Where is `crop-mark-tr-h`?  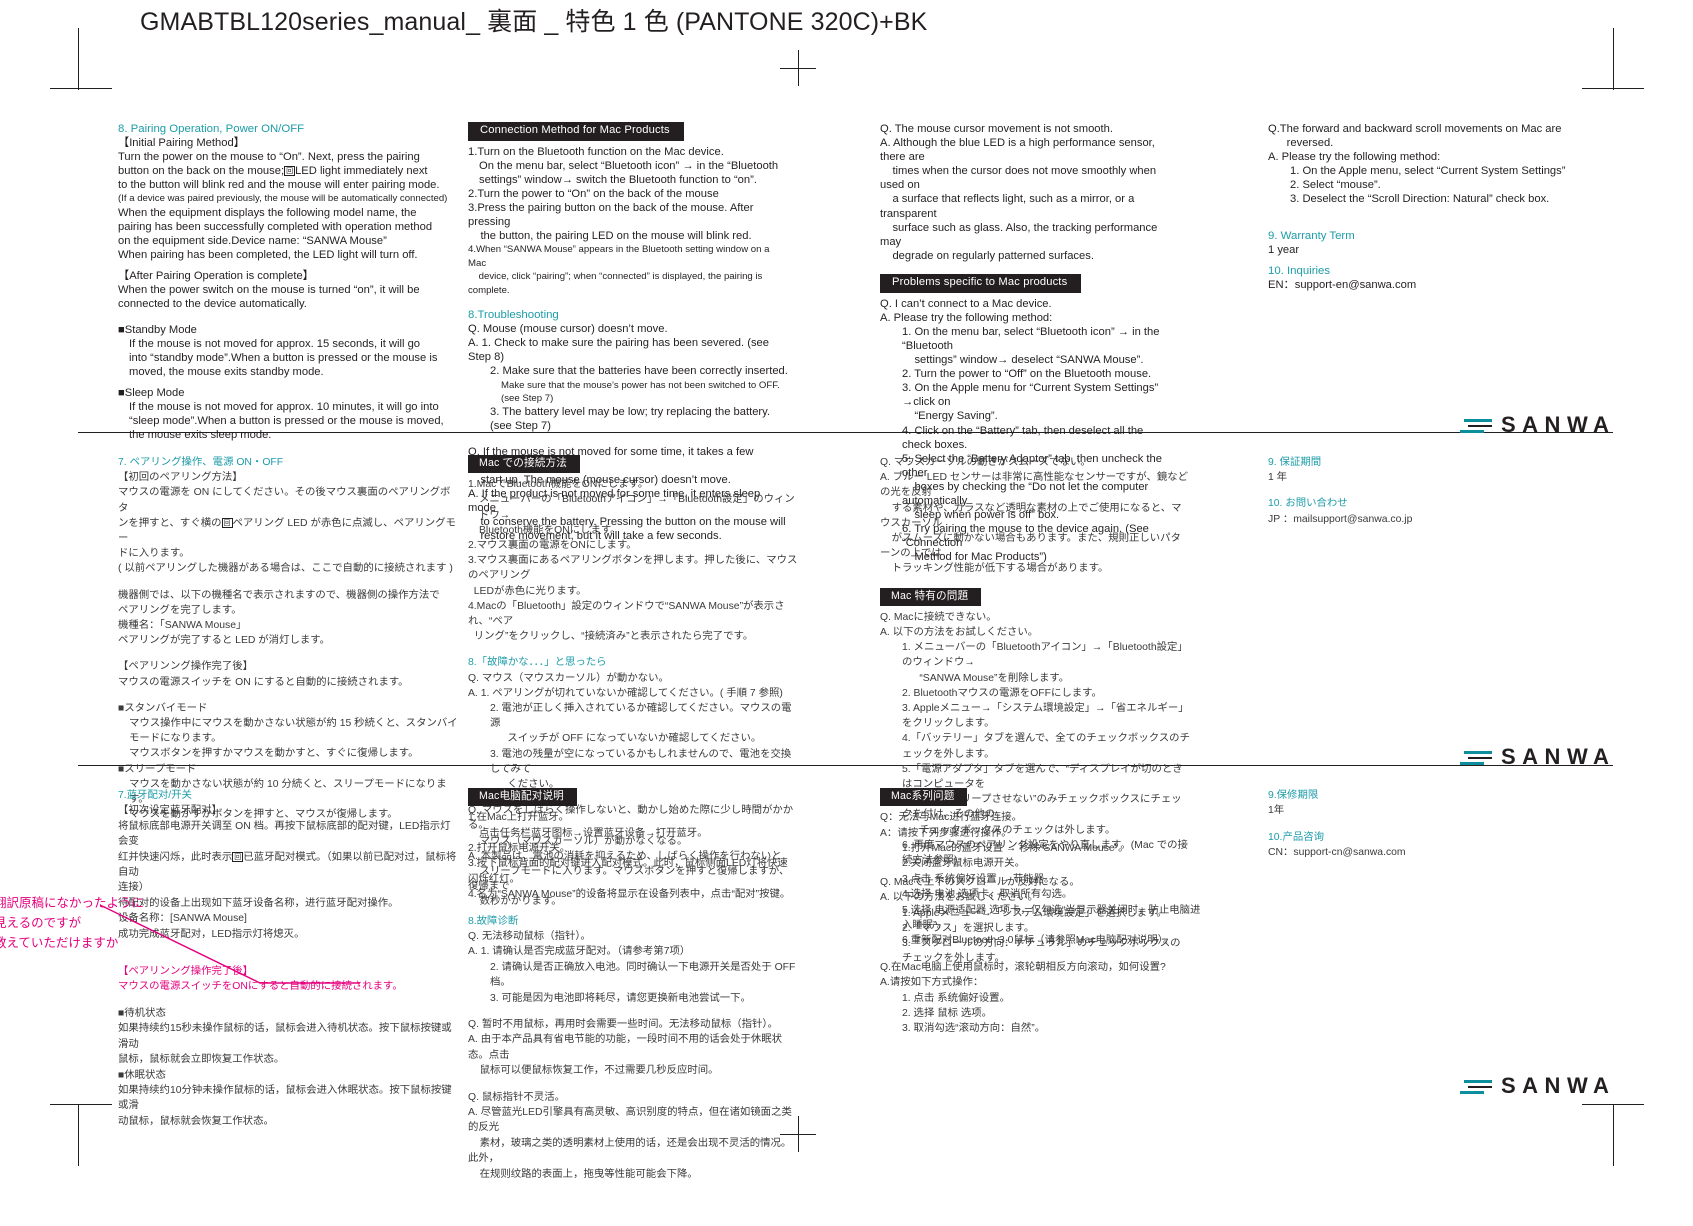
crop-mark-tr-h is located at coordinates (1613, 88).